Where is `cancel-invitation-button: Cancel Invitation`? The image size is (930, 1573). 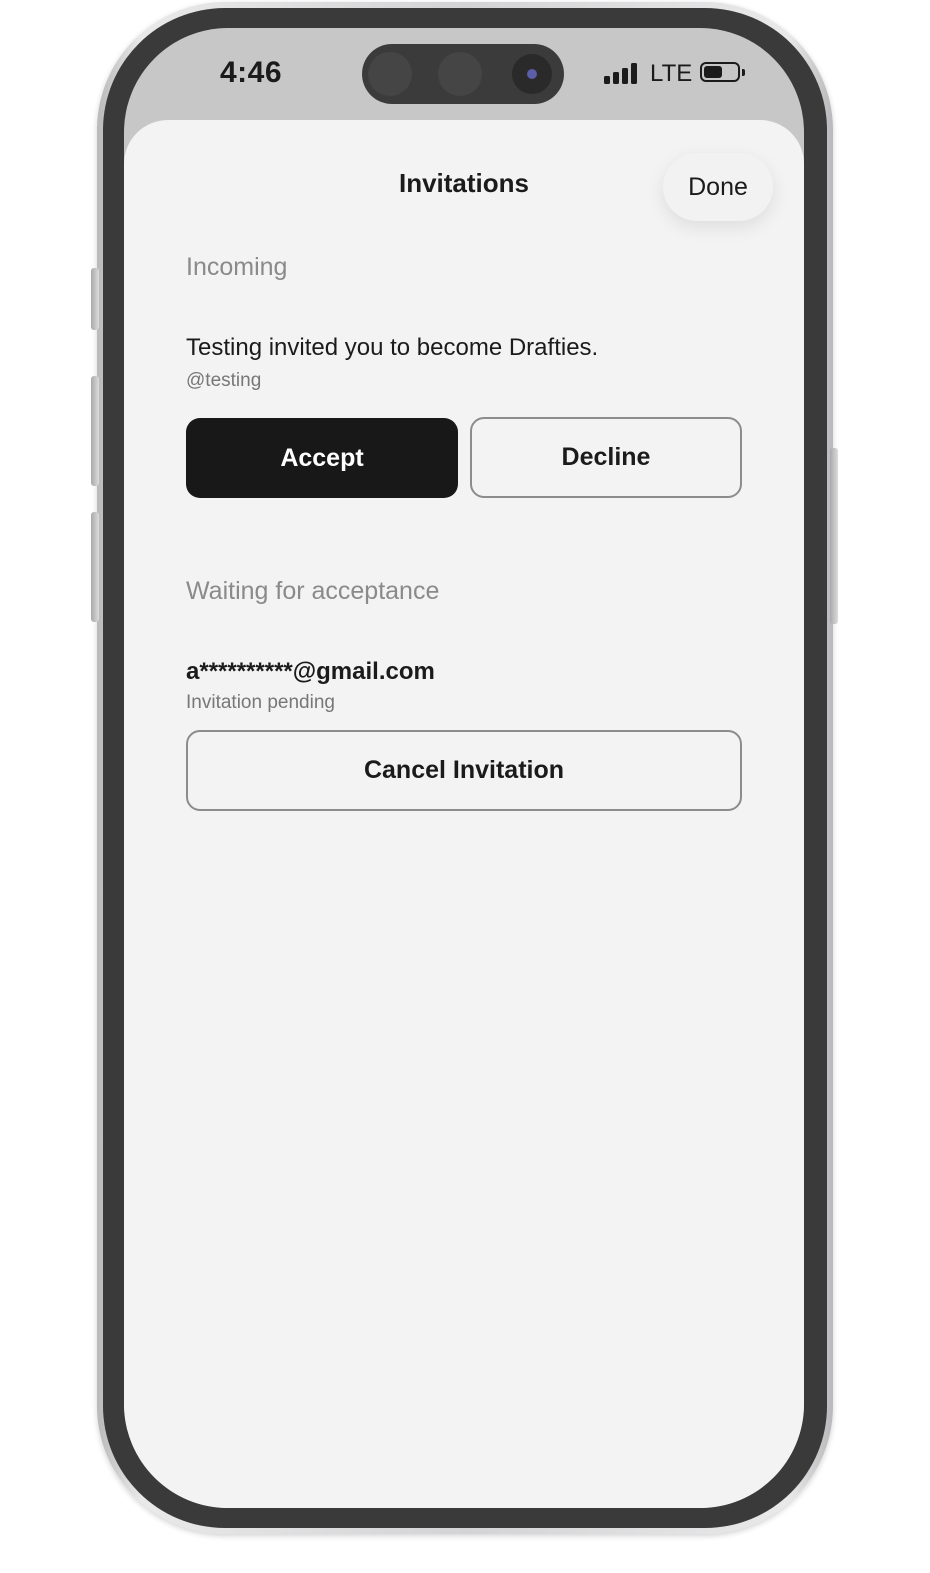 cancel-invitation-button: Cancel Invitation is located at coordinates (464, 770).